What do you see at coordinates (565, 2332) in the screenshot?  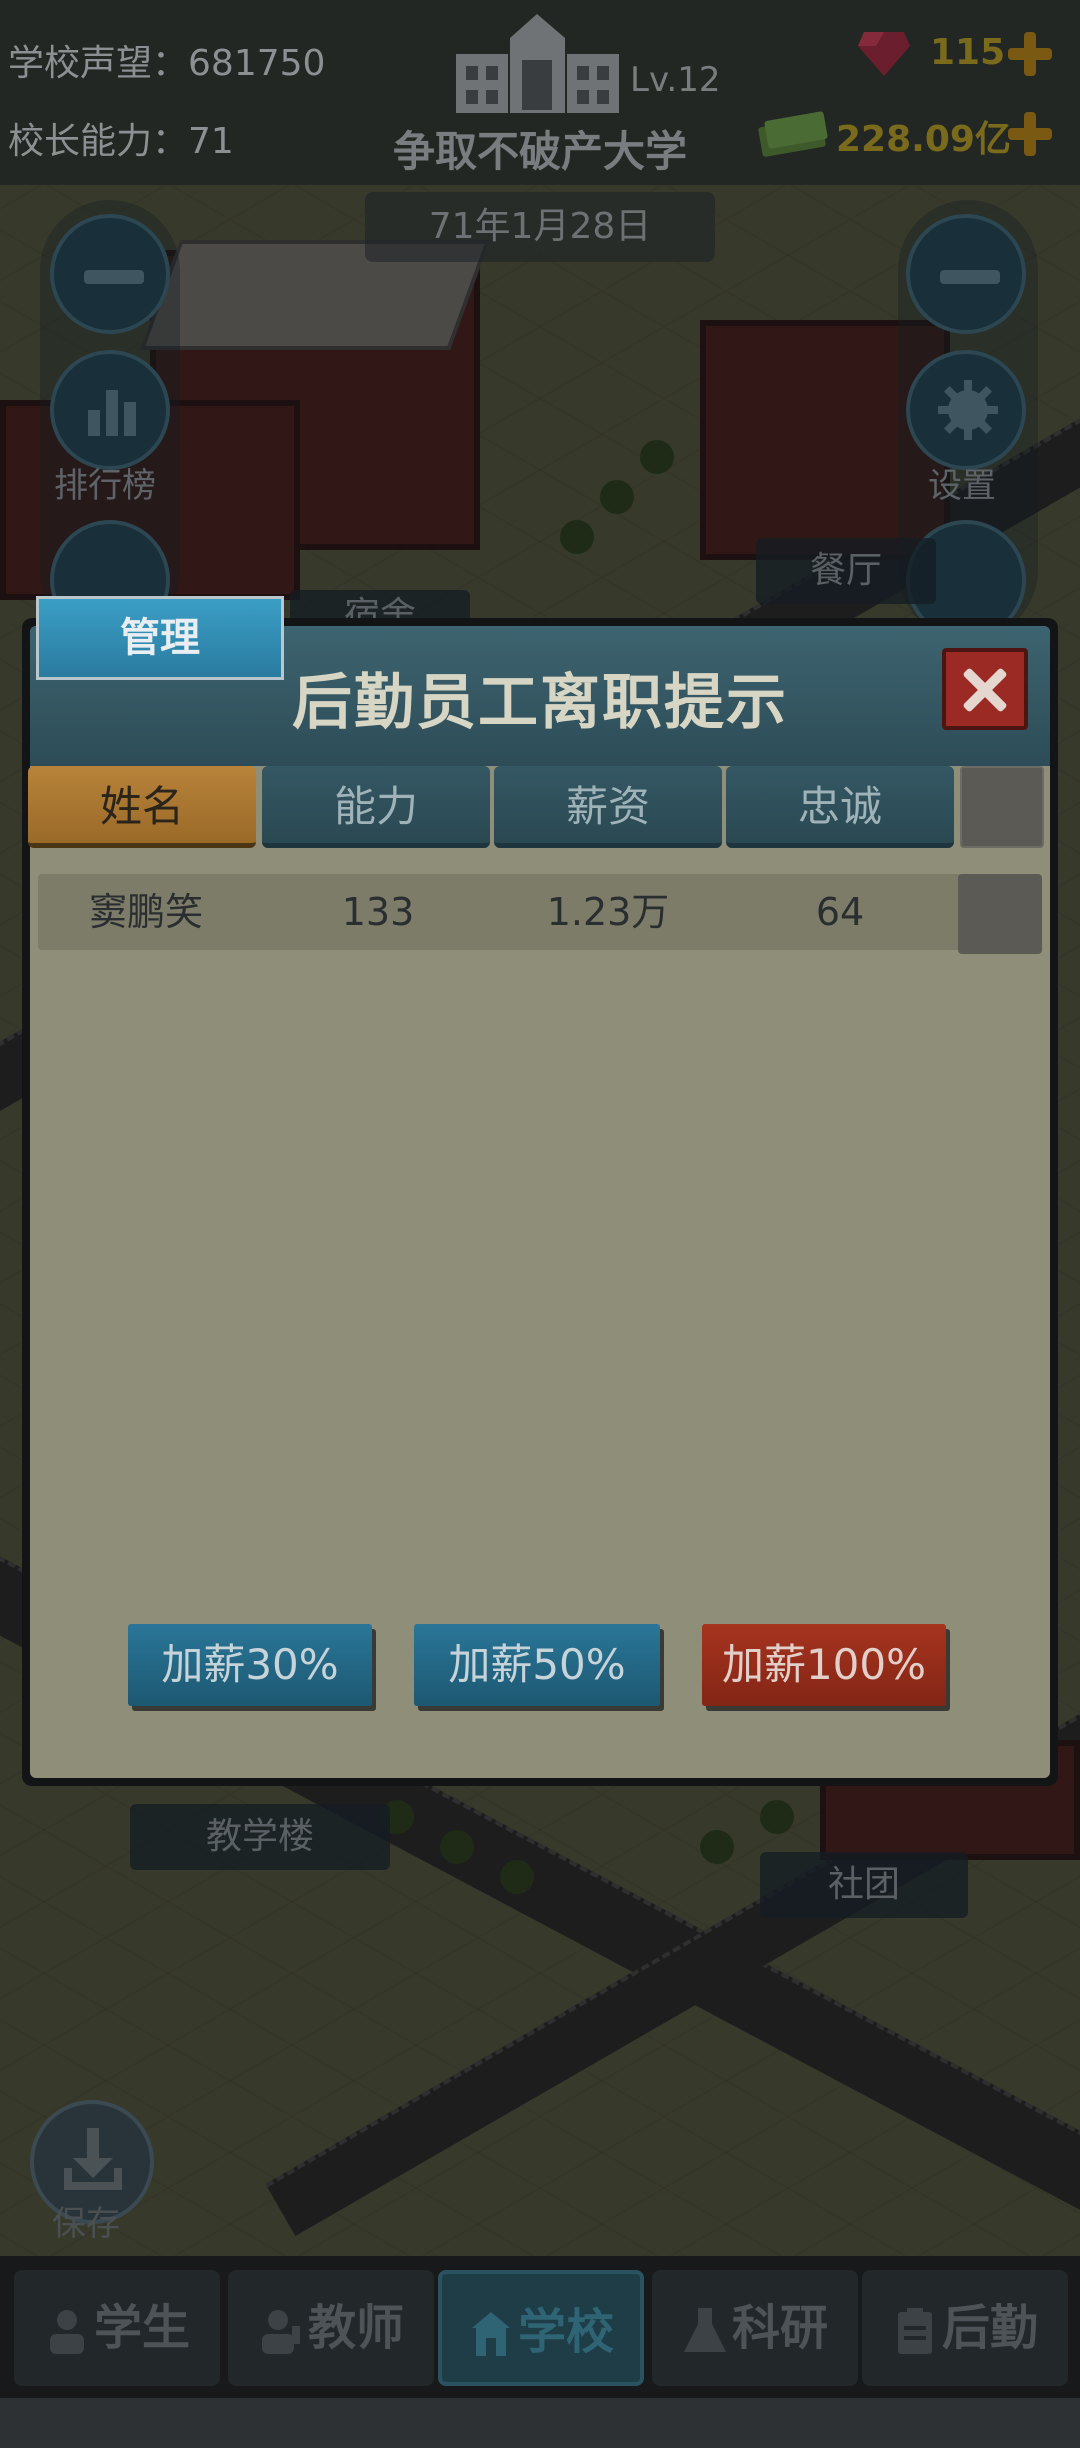 I see `nav-school-label: 学校` at bounding box center [565, 2332].